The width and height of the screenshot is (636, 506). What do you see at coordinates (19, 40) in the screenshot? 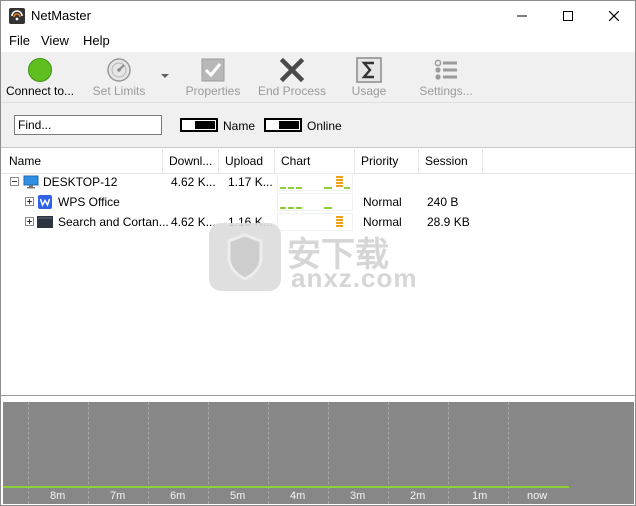
I see `menu-file: File` at bounding box center [19, 40].